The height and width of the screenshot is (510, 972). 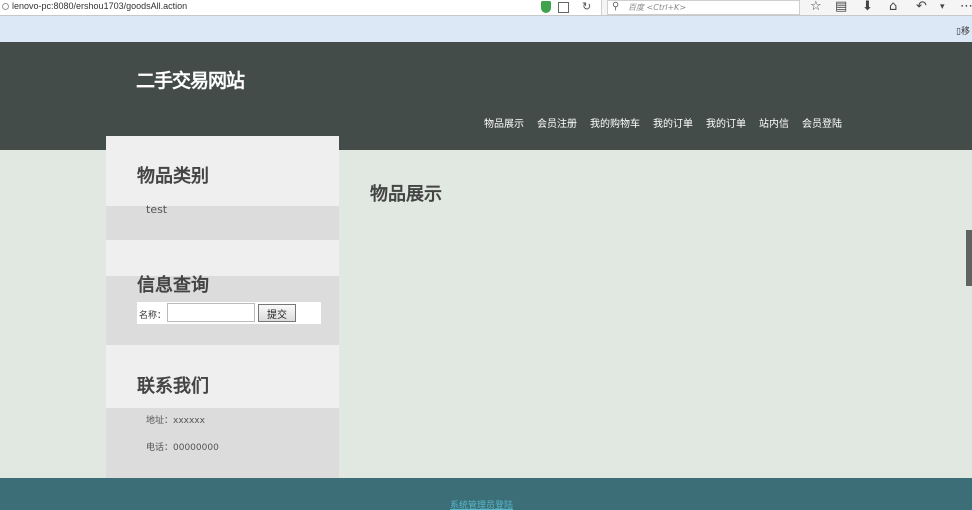 What do you see at coordinates (867, 7) in the screenshot?
I see `download-icon: ⬇` at bounding box center [867, 7].